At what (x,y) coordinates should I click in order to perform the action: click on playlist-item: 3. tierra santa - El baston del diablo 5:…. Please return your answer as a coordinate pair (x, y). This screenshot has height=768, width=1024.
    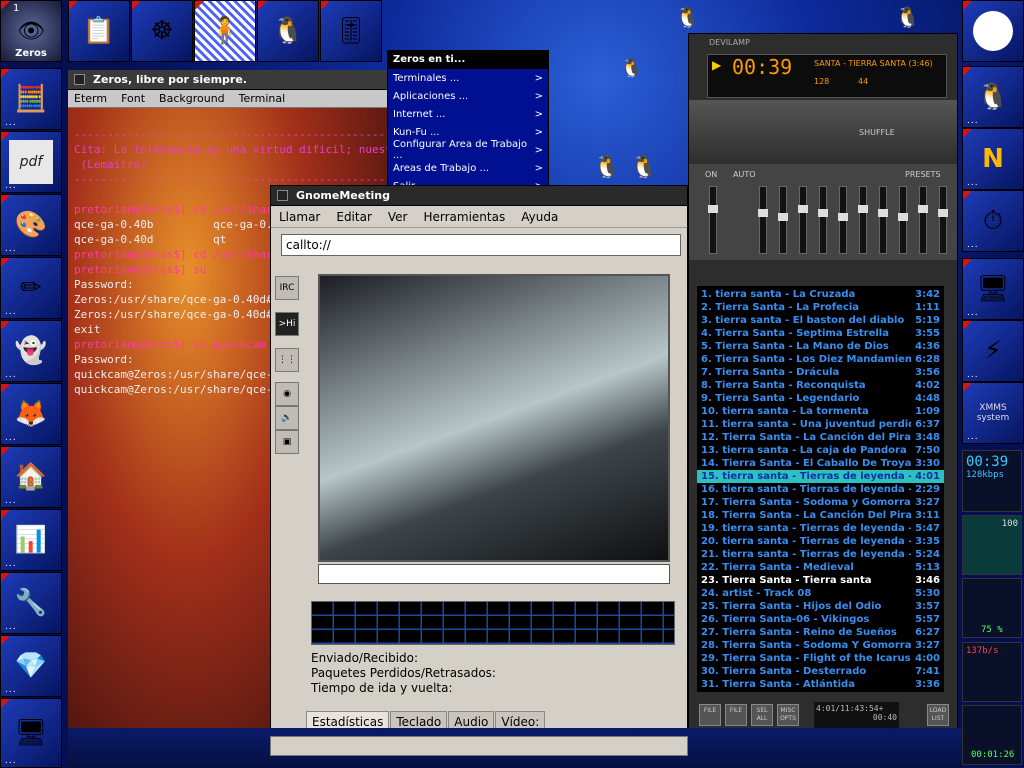
    Looking at the image, I should click on (820, 320).